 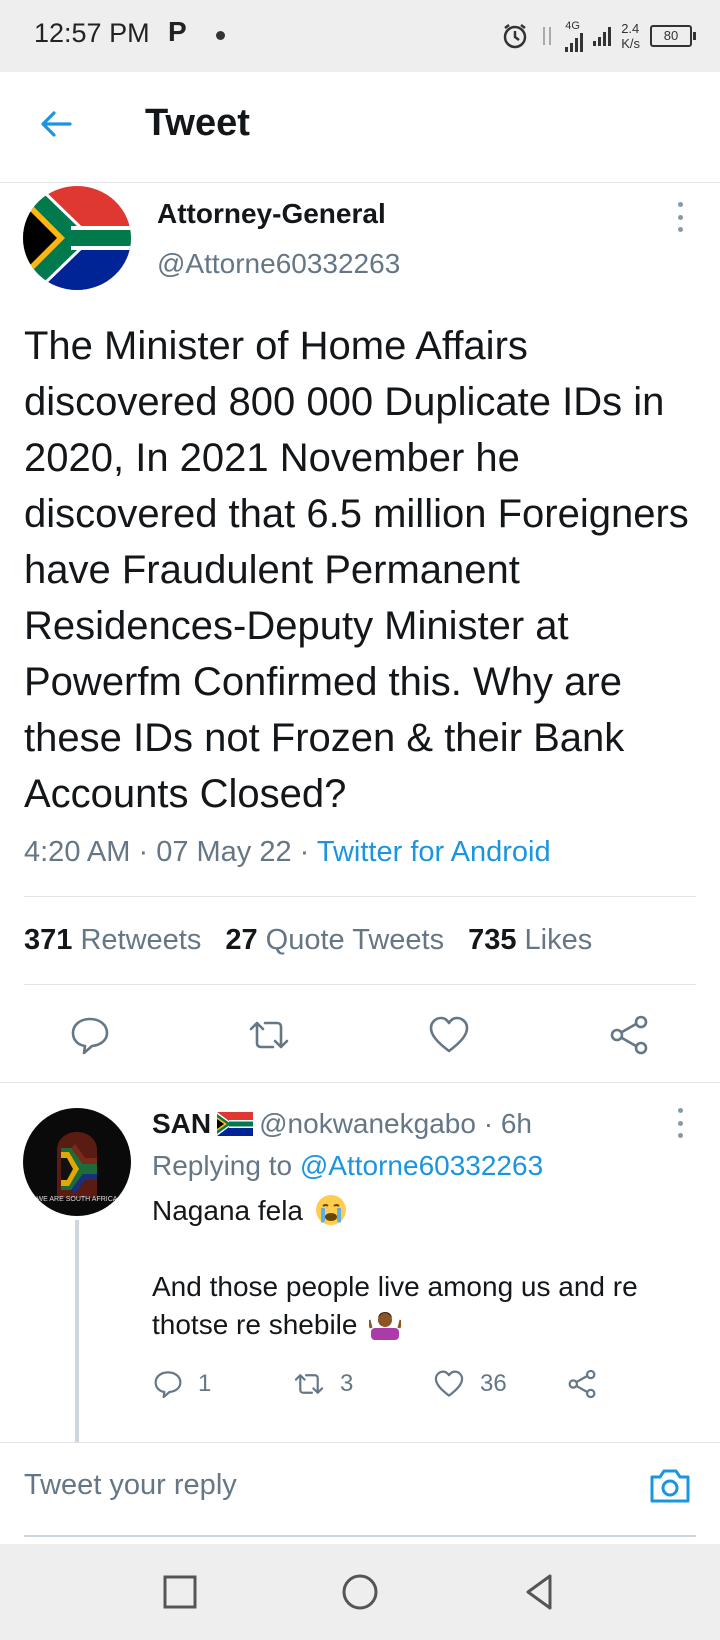 I want to click on data-transfer-icon, so click(x=547, y=36).